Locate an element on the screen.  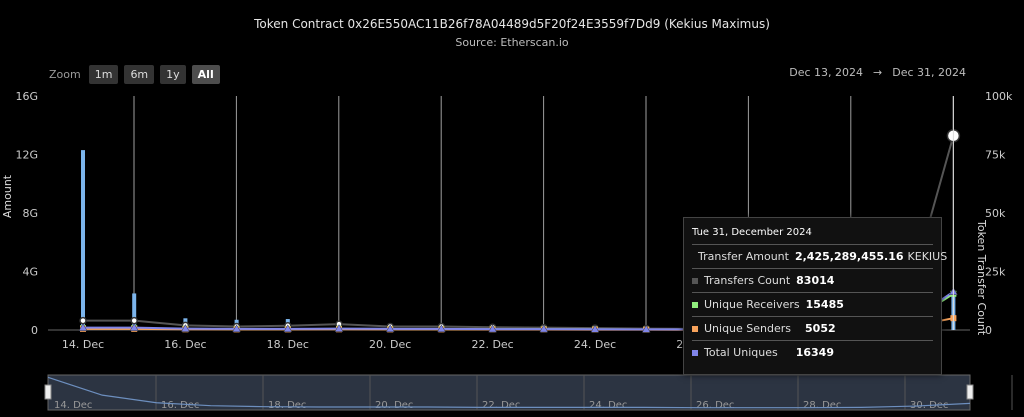
navigator-tick-label: 20. Dec is located at coordinates (394, 405).